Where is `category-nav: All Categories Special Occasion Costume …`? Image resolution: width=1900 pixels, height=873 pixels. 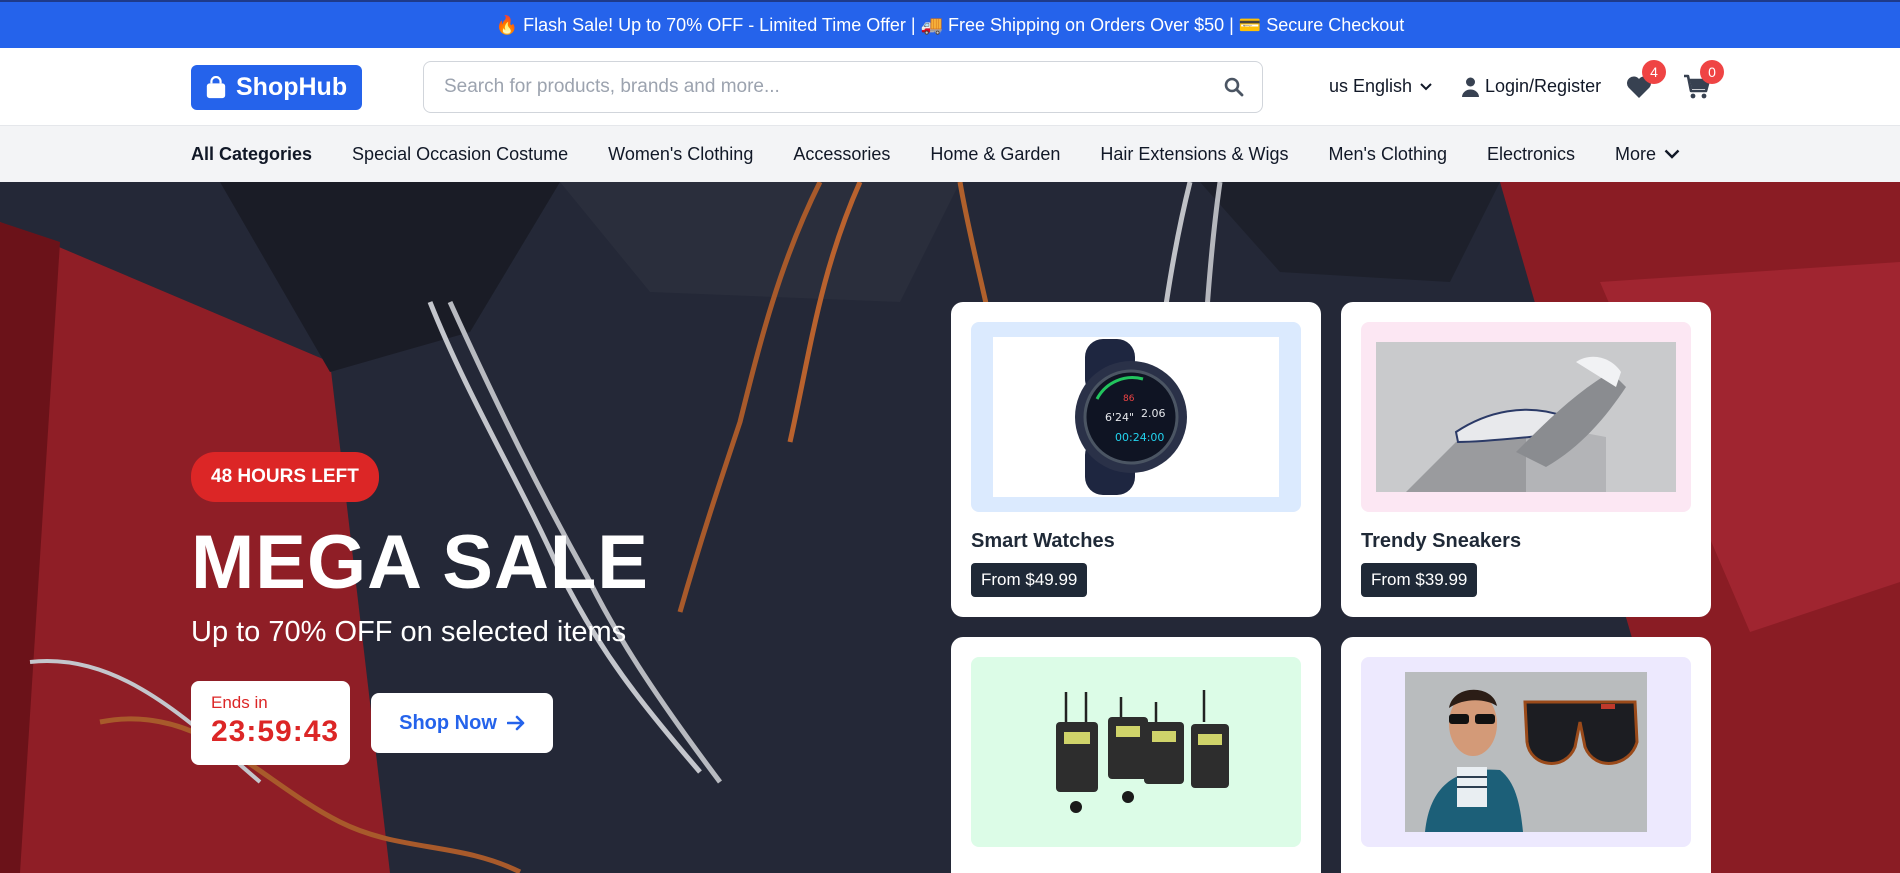
category-nav: All Categories Special Occasion Costume … is located at coordinates (950, 154).